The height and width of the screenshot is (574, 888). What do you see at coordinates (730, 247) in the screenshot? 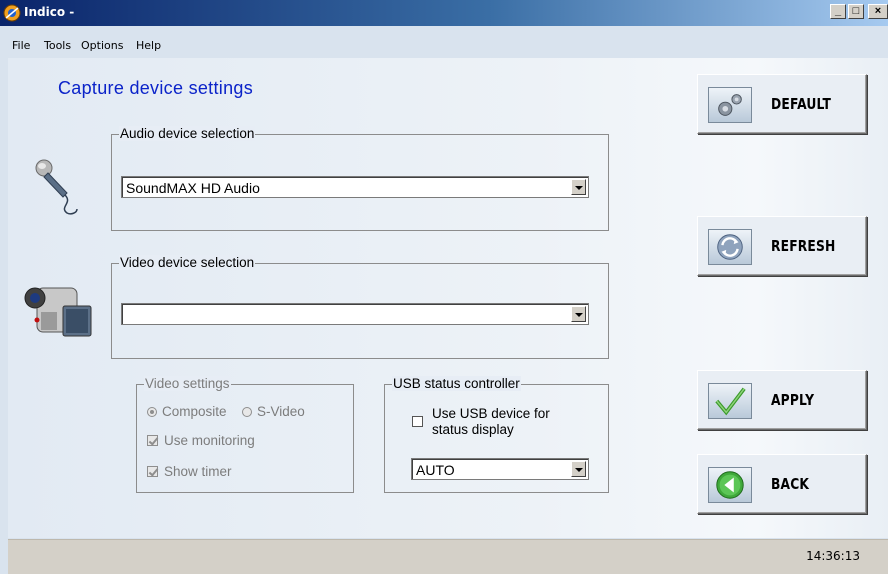
I see `refresh-arrows-icon` at bounding box center [730, 247].